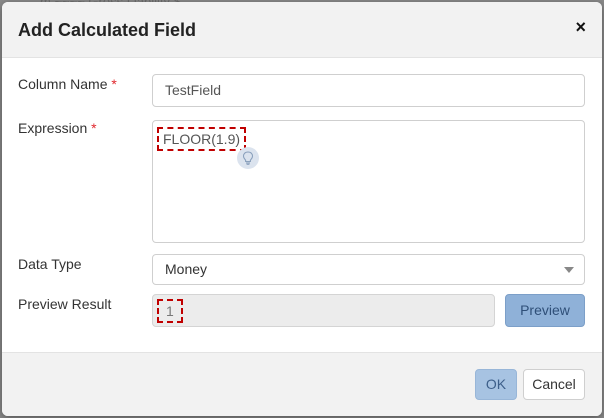 This screenshot has height=418, width=604. I want to click on dialog-title: Add Calculated Field, so click(107, 30).